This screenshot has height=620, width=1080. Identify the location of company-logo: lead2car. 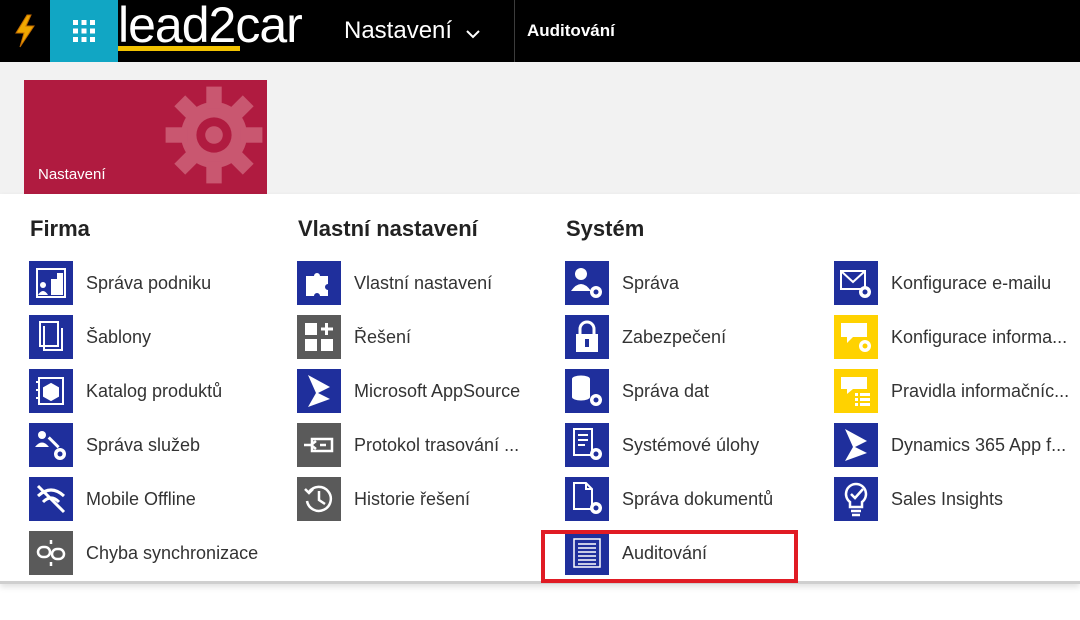
(218, 27).